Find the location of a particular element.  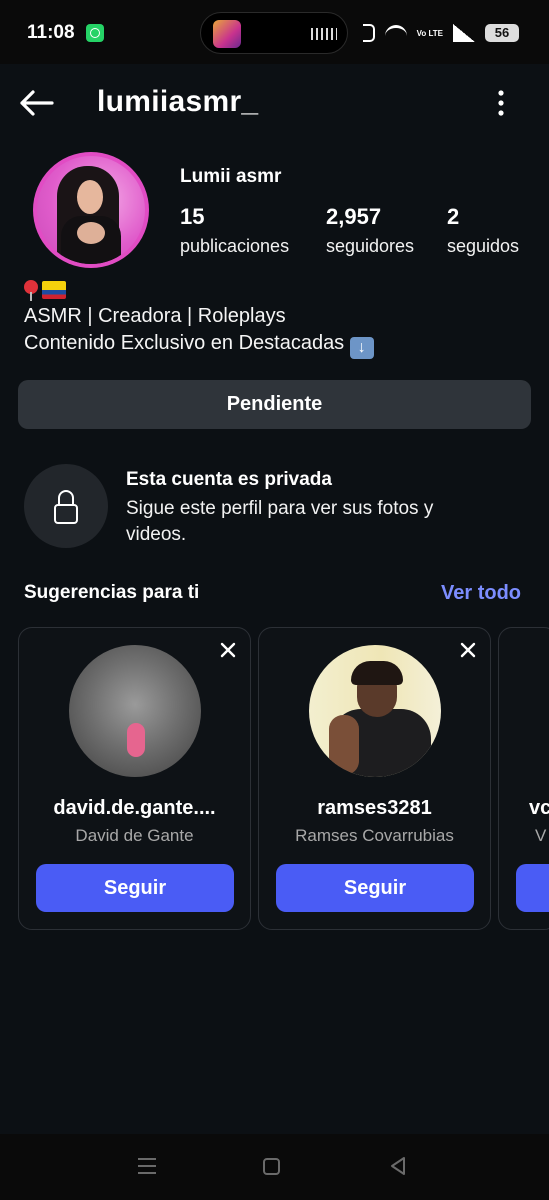

stat-following: 2 seguidos is located at coordinates (483, 230).